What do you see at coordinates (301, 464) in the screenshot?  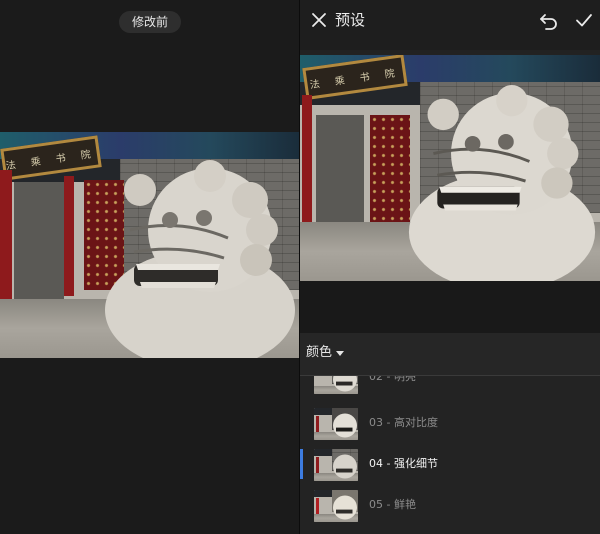 I see `selection-indicator` at bounding box center [301, 464].